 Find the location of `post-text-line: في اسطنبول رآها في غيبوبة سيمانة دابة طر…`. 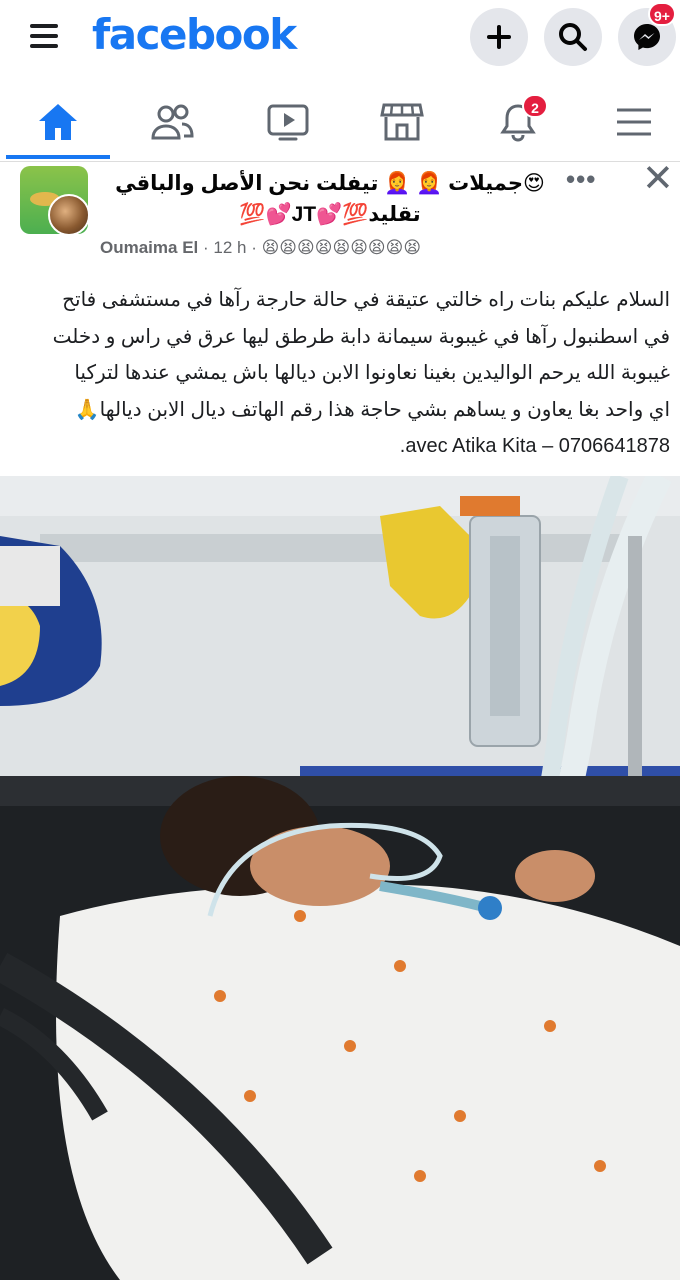

post-text-line: في اسطنبول رآها في غيبوبة سيمانة دابة طر… is located at coordinates (361, 336).